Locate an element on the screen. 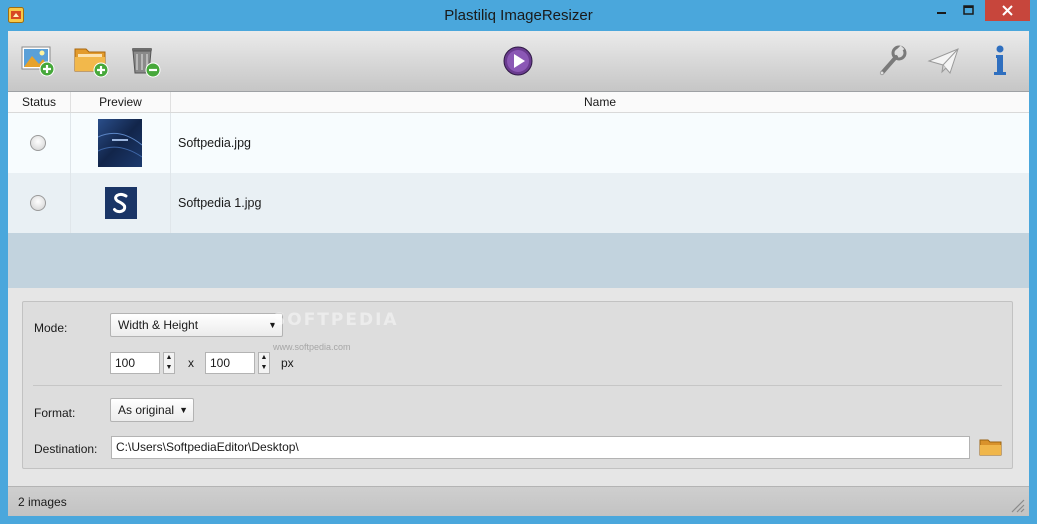 The width and height of the screenshot is (1037, 524). window-title: Plastiliq ImageResizer is located at coordinates (518, 15).